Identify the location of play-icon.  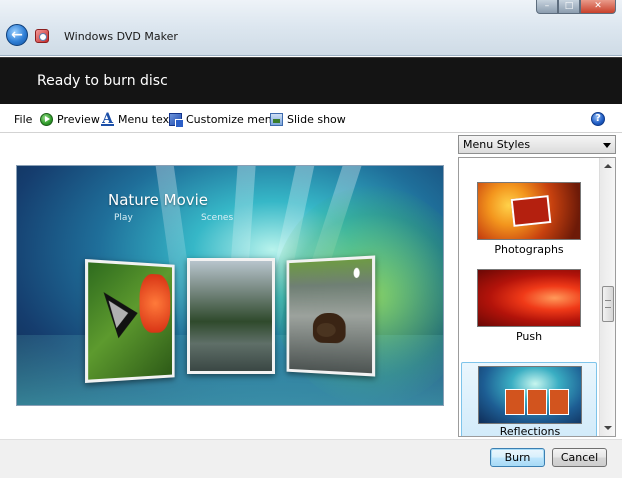
(46, 119).